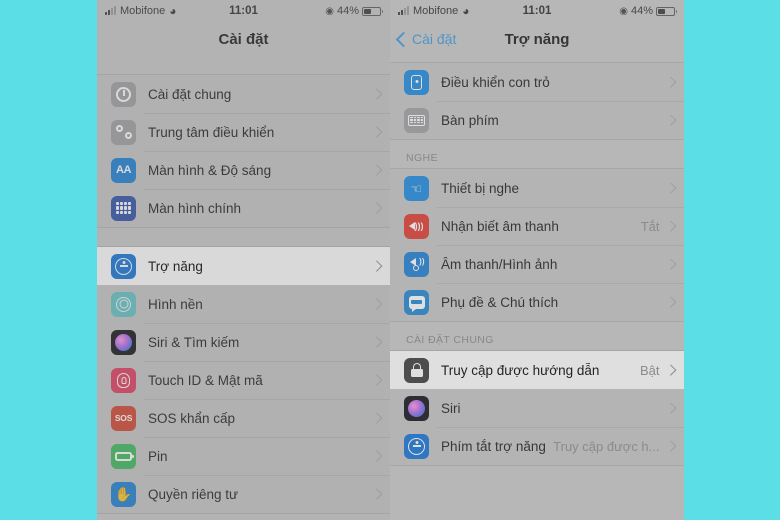 Image resolution: width=780 pixels, height=520 pixels. What do you see at coordinates (537, 336) in the screenshot?
I see `section-header-general: CÀI ĐẶT CHUNG` at bounding box center [537, 336].